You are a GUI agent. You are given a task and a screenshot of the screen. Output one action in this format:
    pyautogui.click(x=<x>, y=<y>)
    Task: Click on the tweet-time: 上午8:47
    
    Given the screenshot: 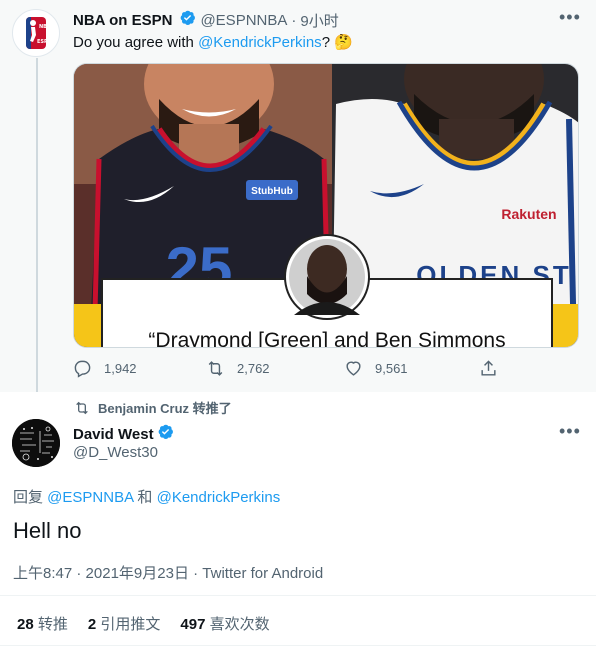 What is the action you would take?
    pyautogui.click(x=42, y=573)
    